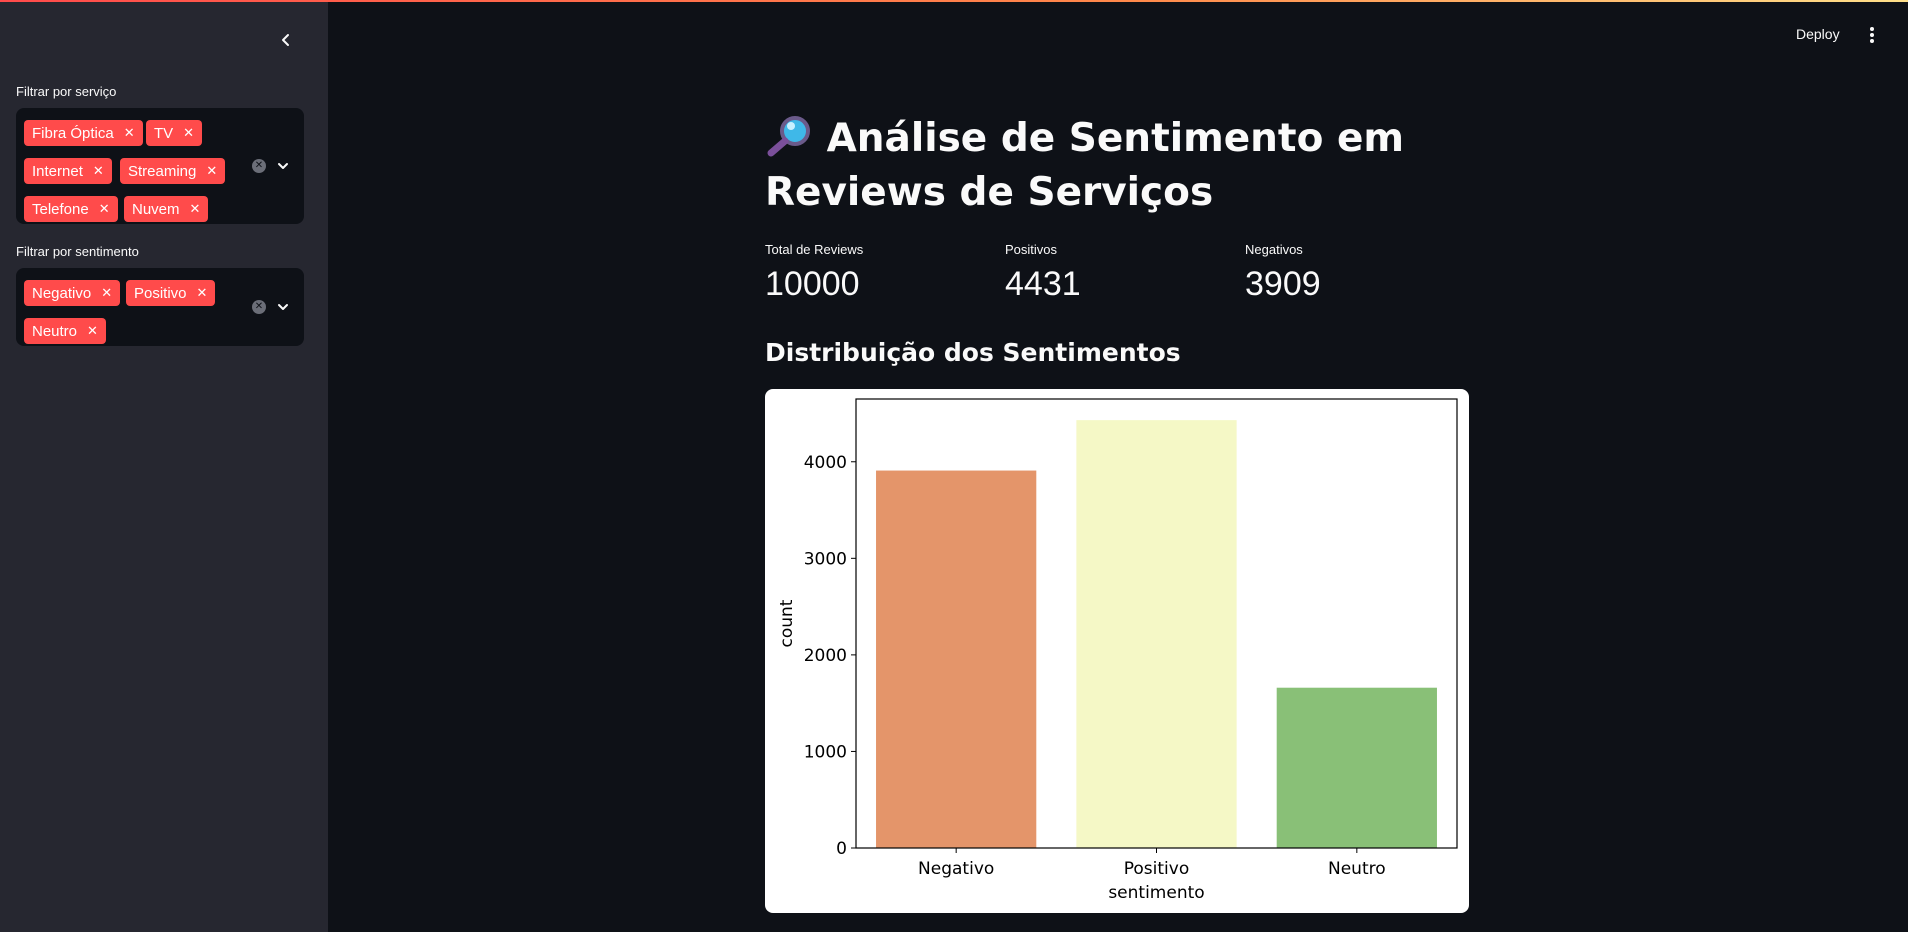 This screenshot has width=1908, height=932. I want to click on service-tag: Nuvem ✕, so click(166, 209).